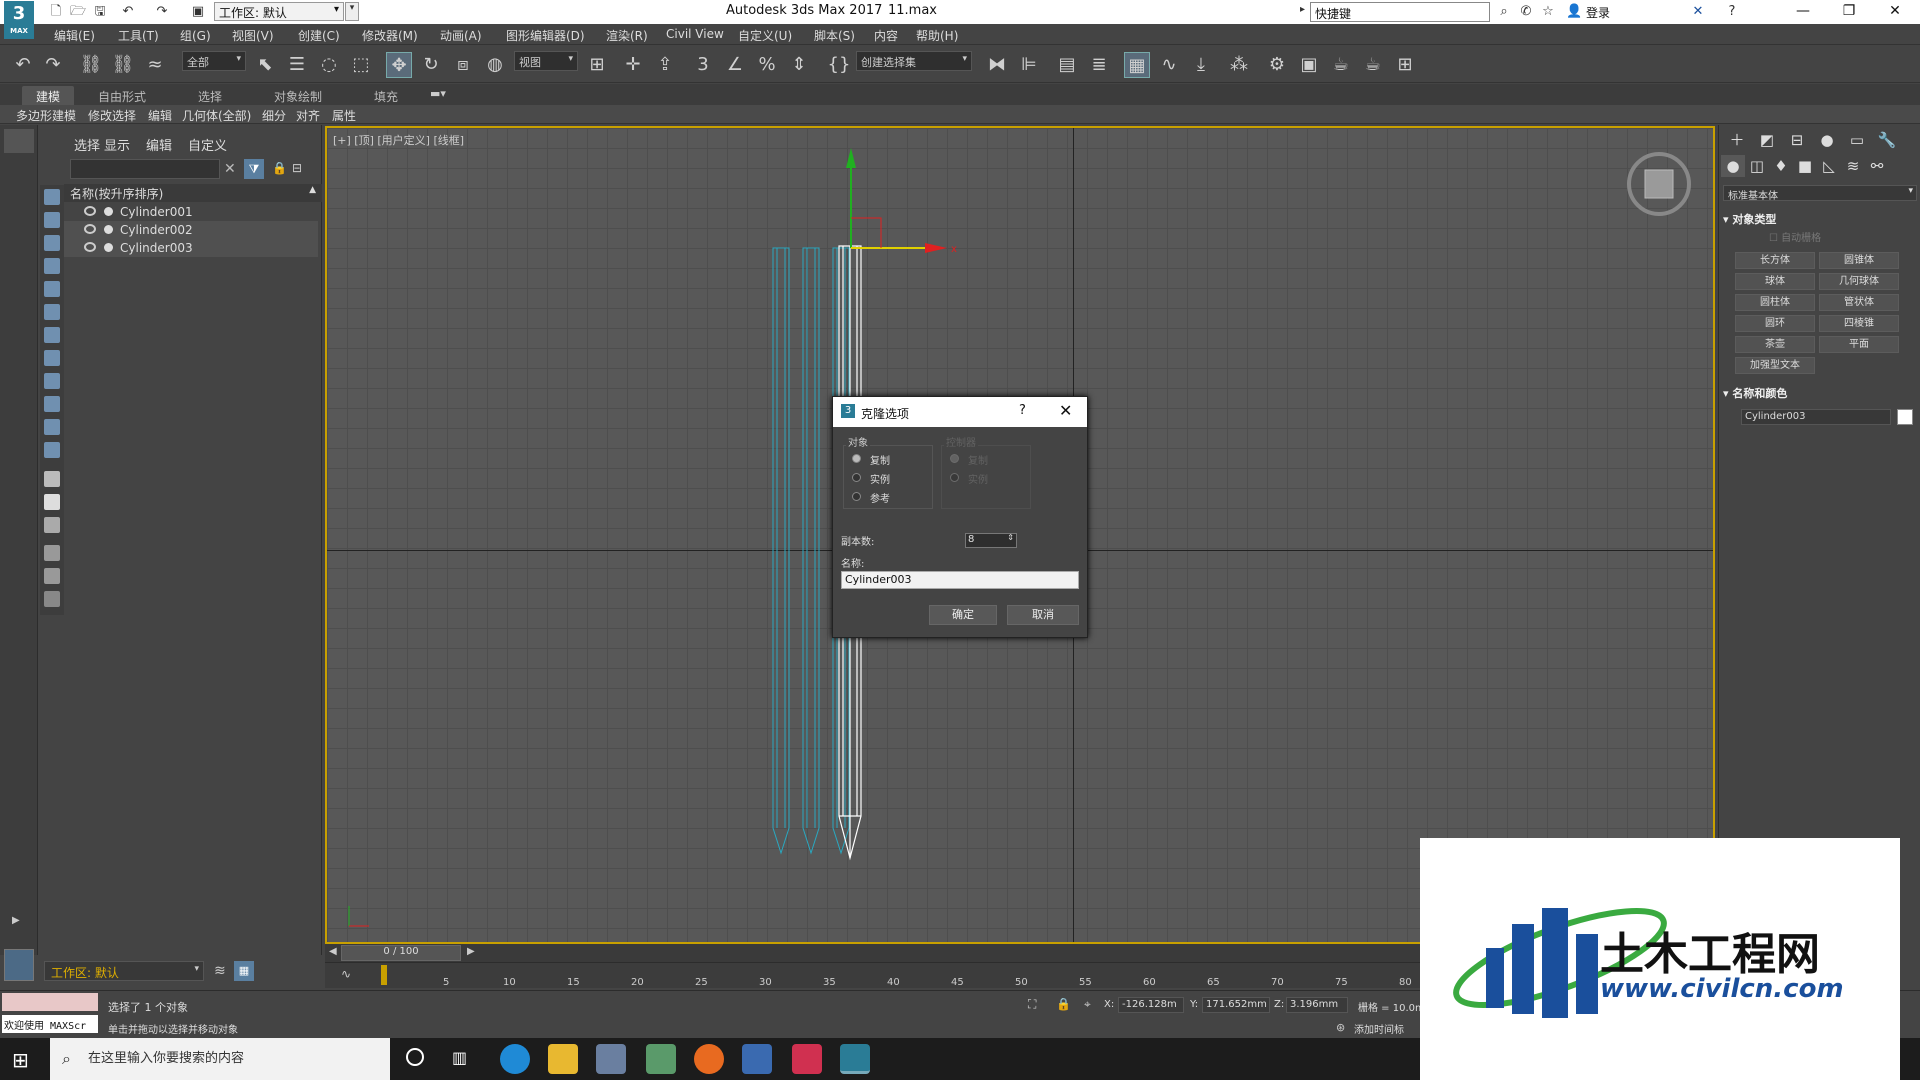 Image resolution: width=1920 pixels, height=1080 pixels. What do you see at coordinates (333, 951) in the screenshot?
I see `prev-frame-icon: ◀` at bounding box center [333, 951].